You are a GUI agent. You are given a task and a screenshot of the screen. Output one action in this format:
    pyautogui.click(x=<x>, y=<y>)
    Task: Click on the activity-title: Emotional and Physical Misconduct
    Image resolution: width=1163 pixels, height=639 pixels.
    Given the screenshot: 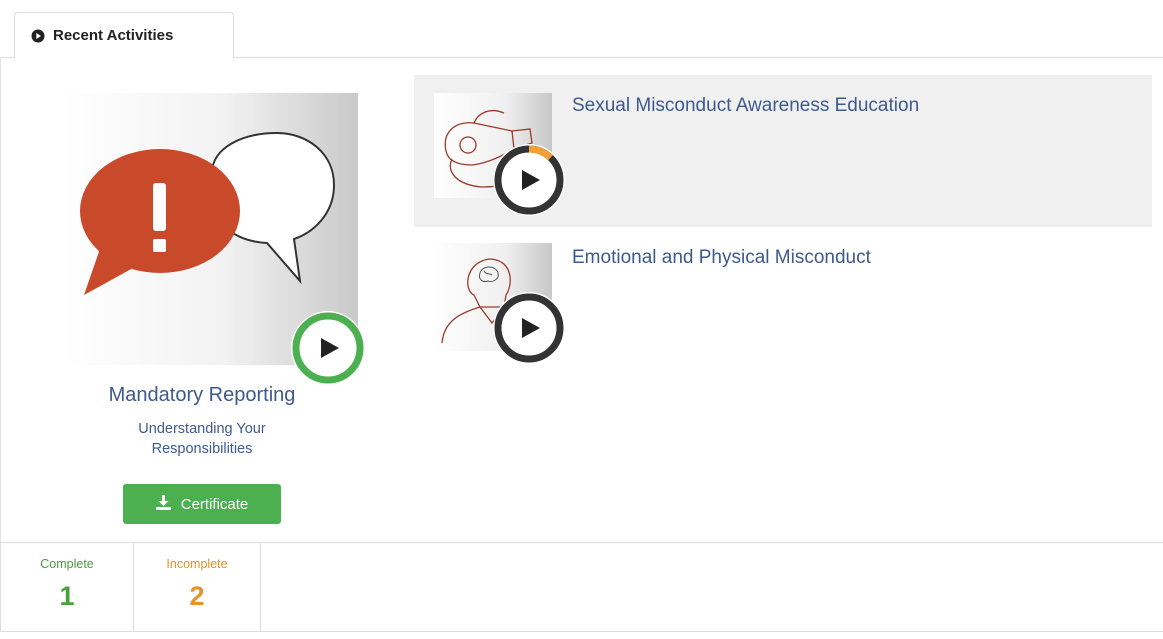 What is the action you would take?
    pyautogui.click(x=721, y=258)
    